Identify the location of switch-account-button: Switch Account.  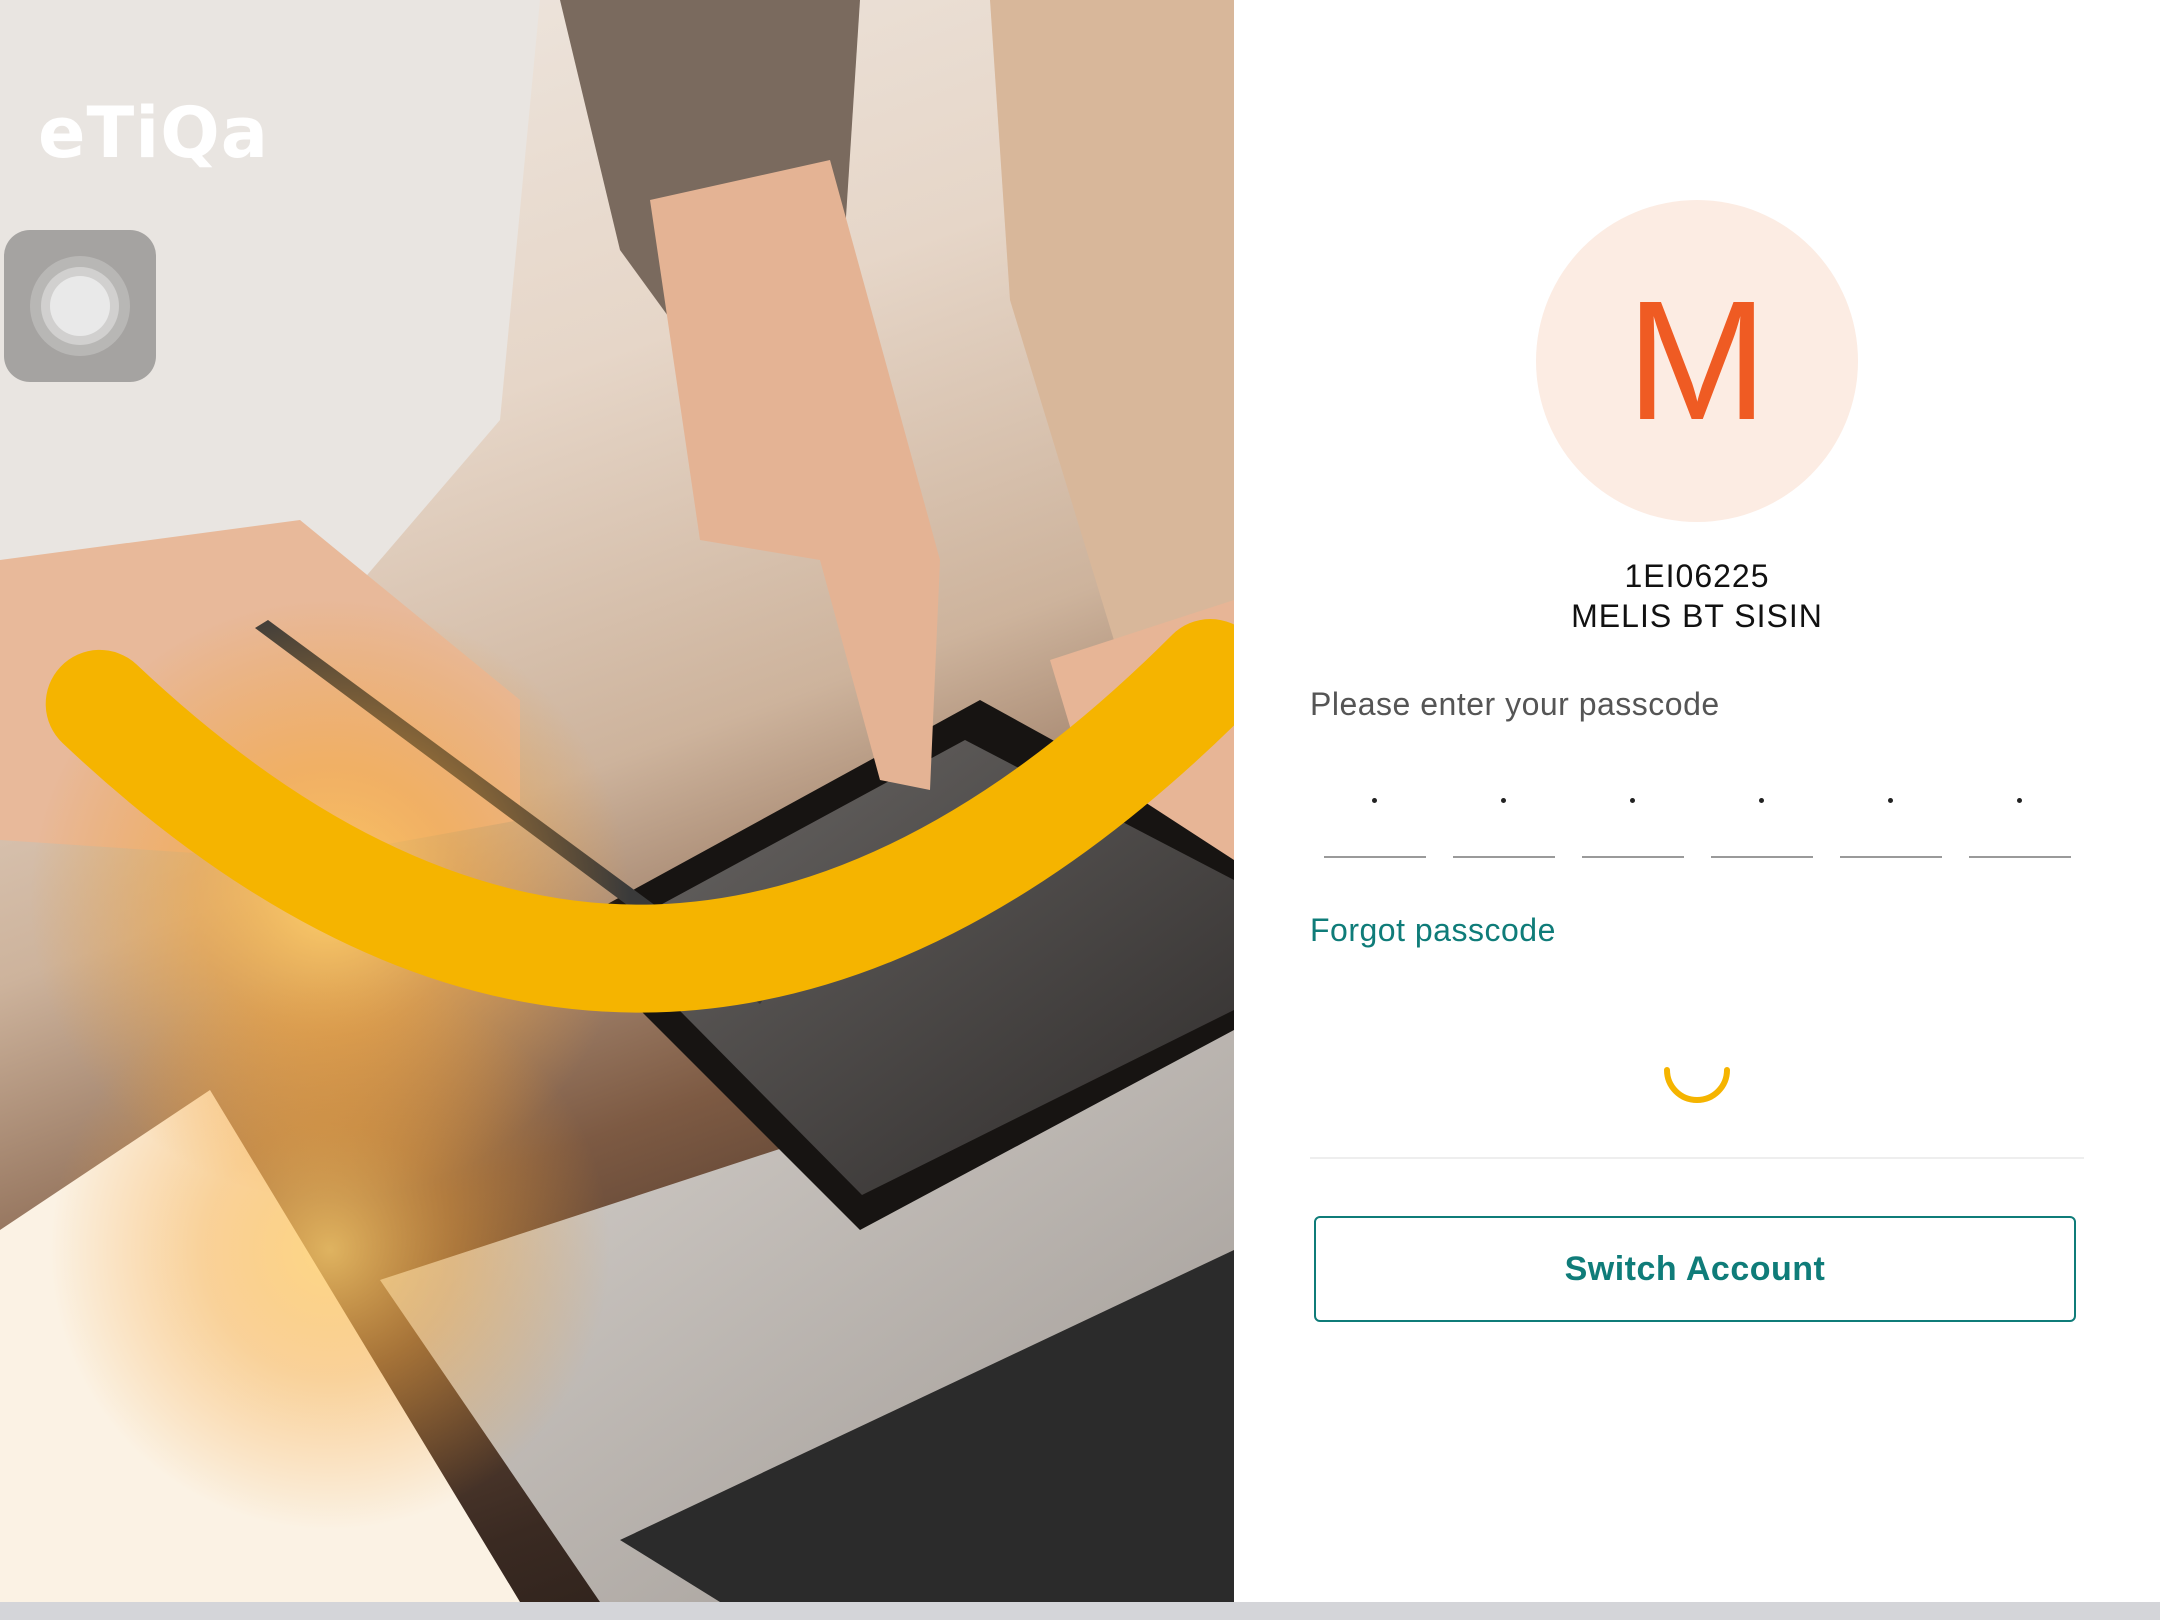
(1695, 1269).